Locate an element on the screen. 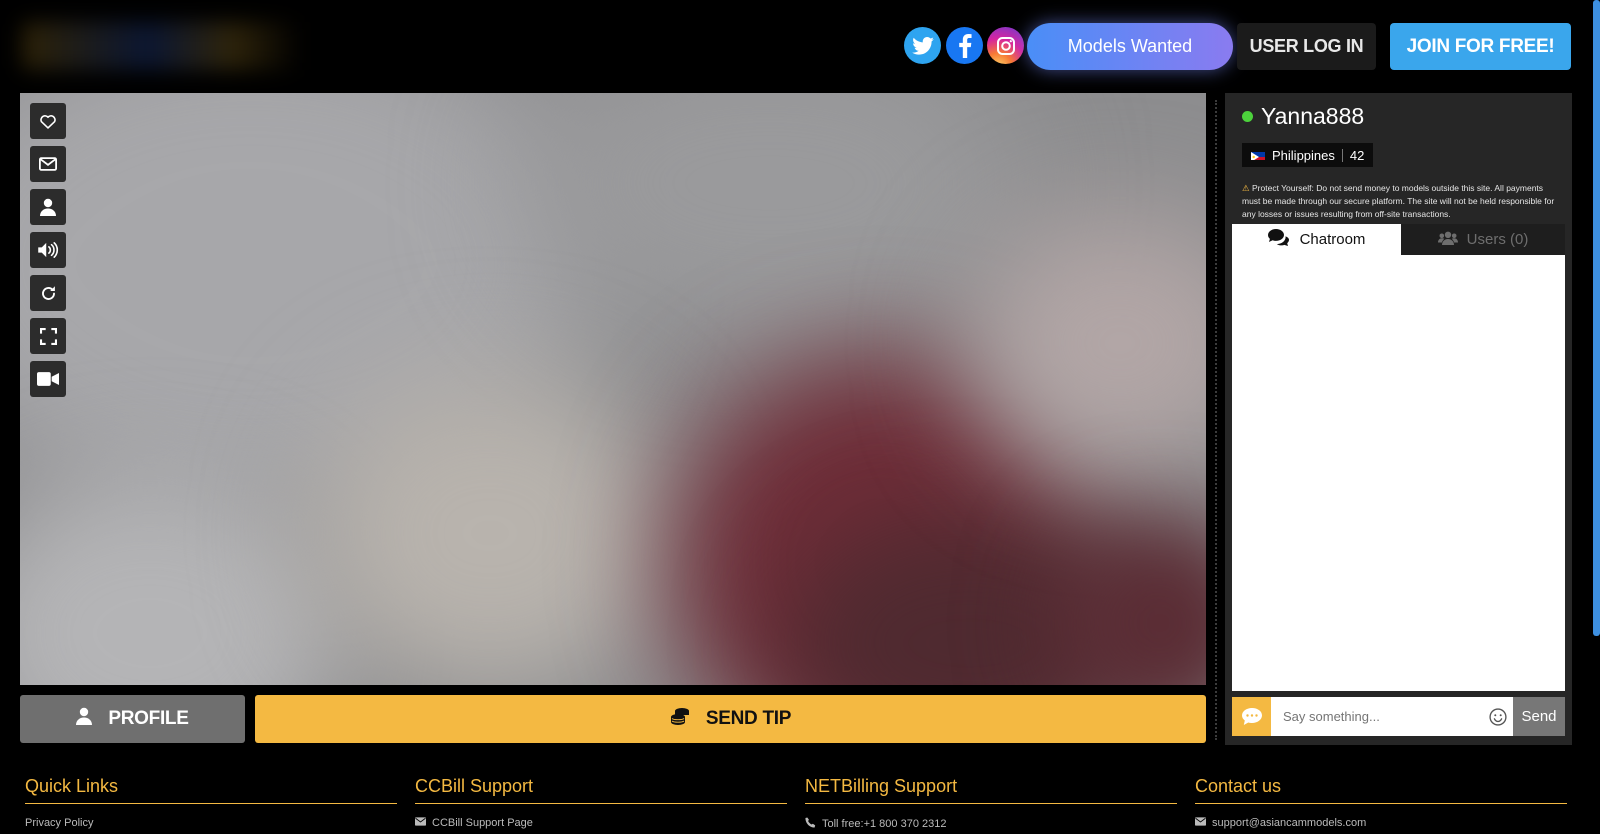  ccbill-support-link: CCBill Support Page is located at coordinates (601, 823).